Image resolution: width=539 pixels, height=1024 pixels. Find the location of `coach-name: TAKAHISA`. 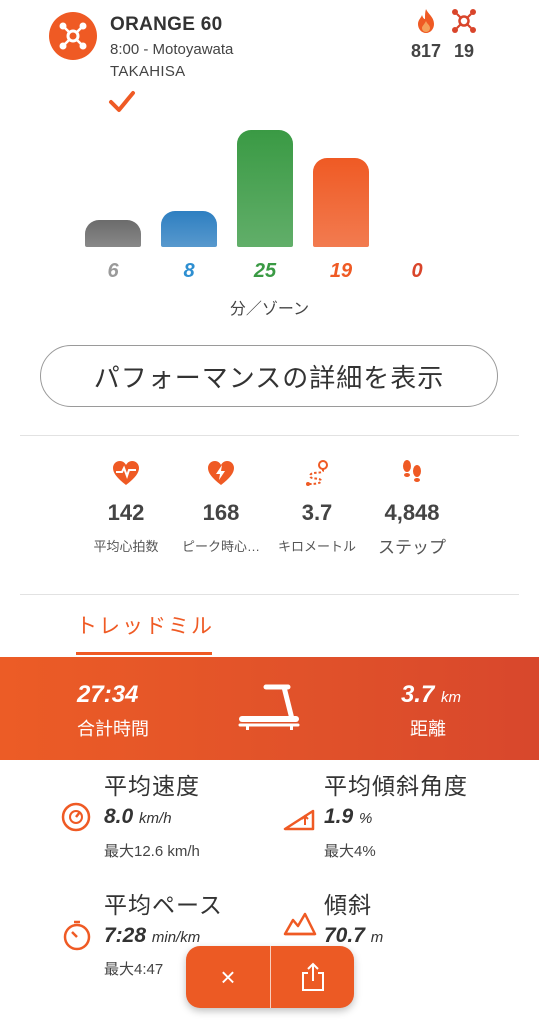

coach-name: TAKAHISA is located at coordinates (148, 71).